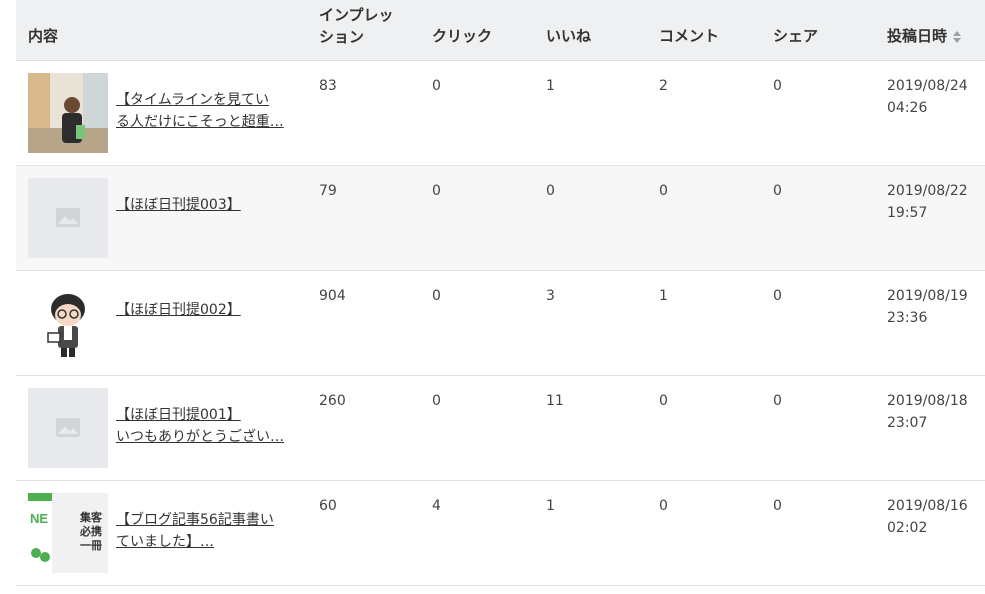  What do you see at coordinates (927, 517) in the screenshot?
I see `posted-at-value: 2019/08/16 02:02` at bounding box center [927, 517].